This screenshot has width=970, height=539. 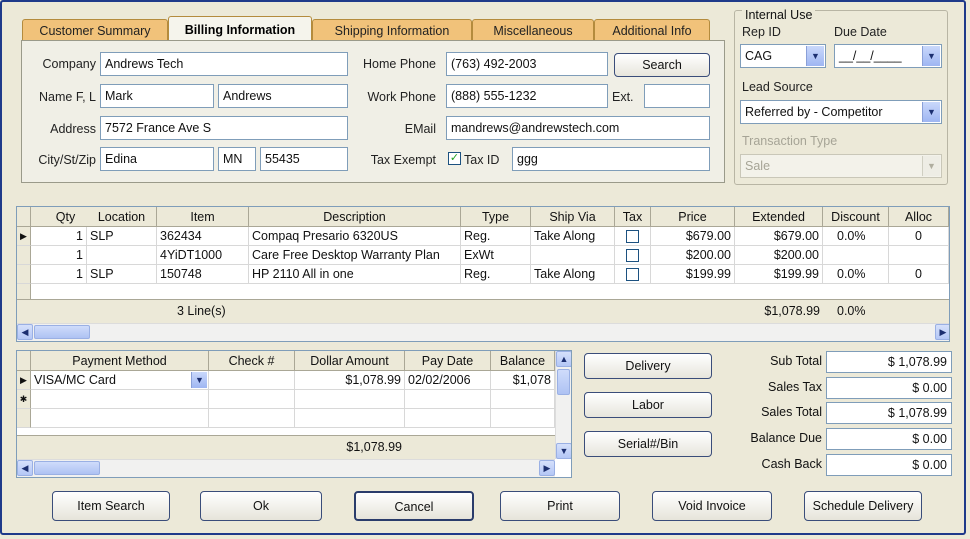 I want to click on work-phone-field: (888) 555-1232, so click(x=527, y=96).